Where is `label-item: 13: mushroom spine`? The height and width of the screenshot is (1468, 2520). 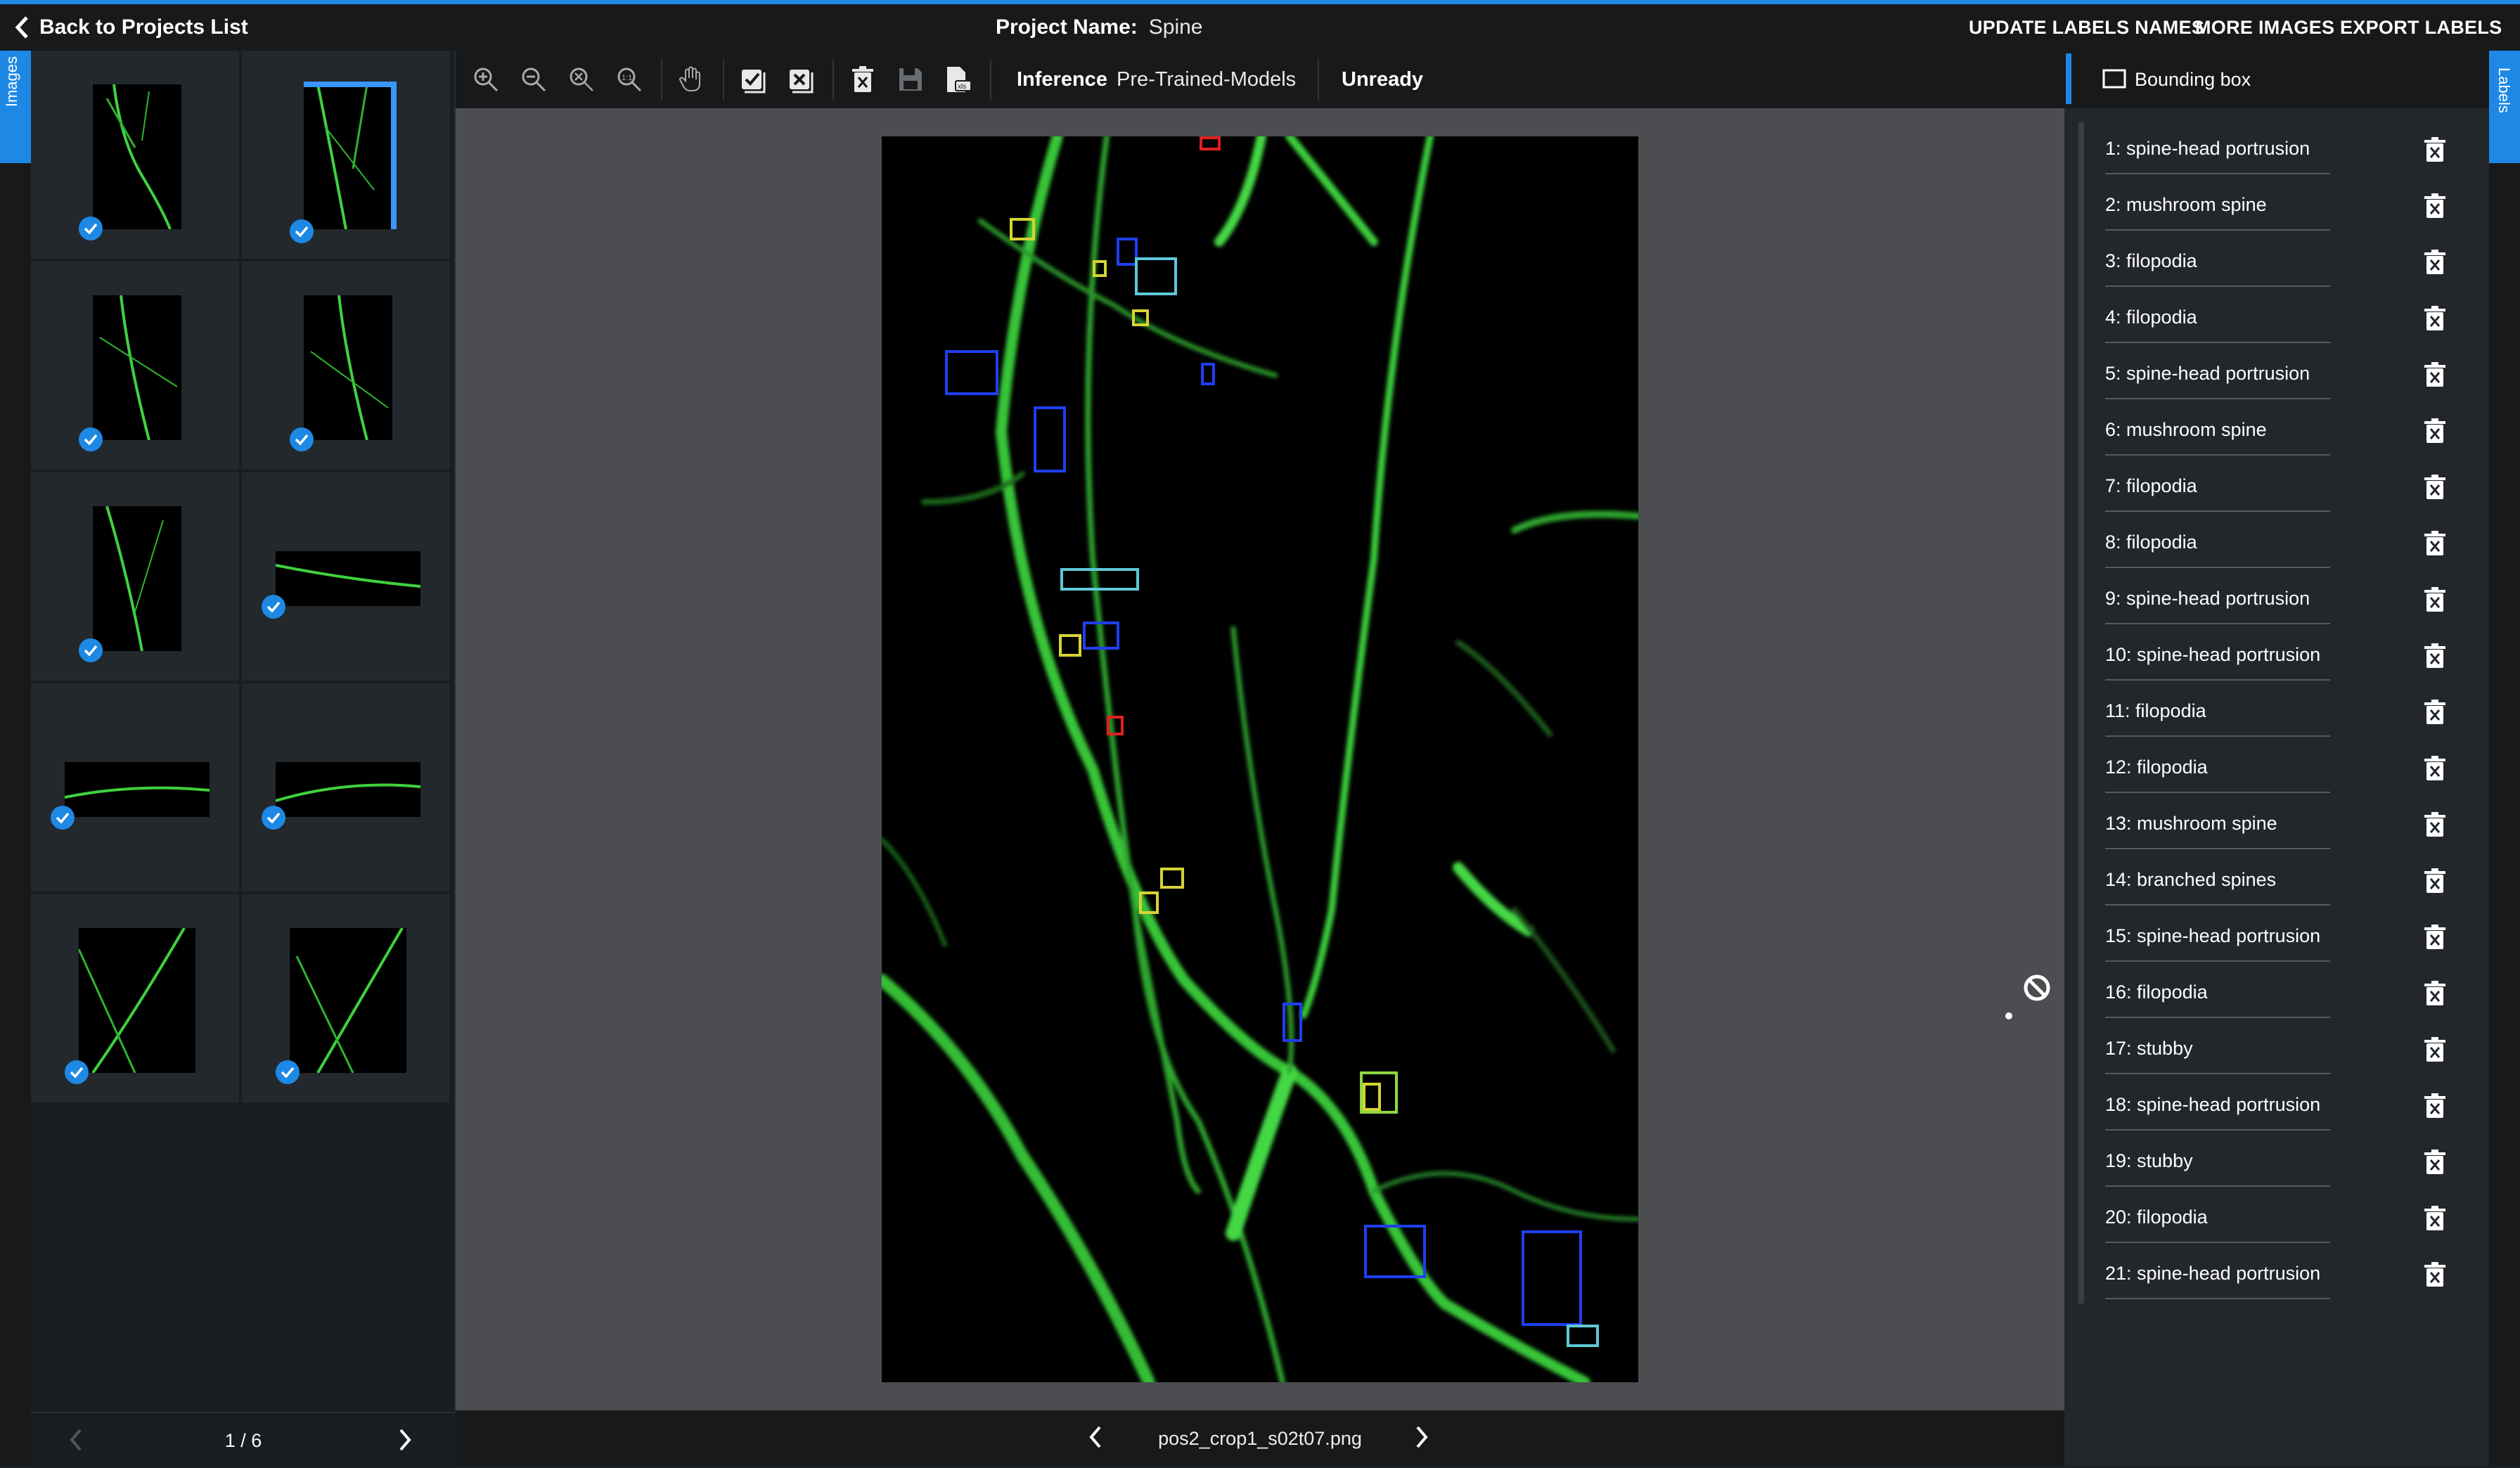 label-item: 13: mushroom spine is located at coordinates (2275, 825).